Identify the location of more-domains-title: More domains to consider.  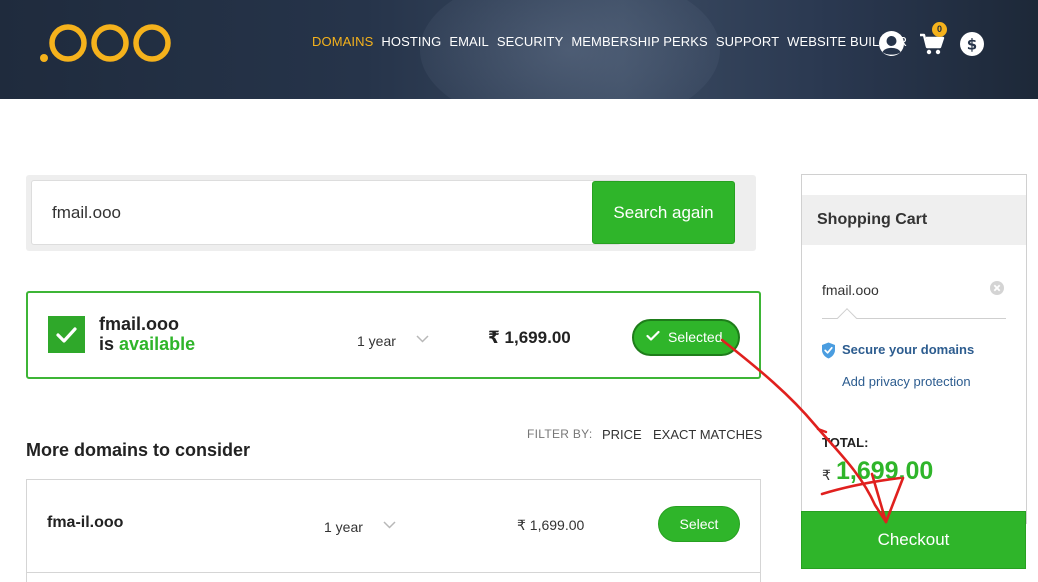
(138, 450).